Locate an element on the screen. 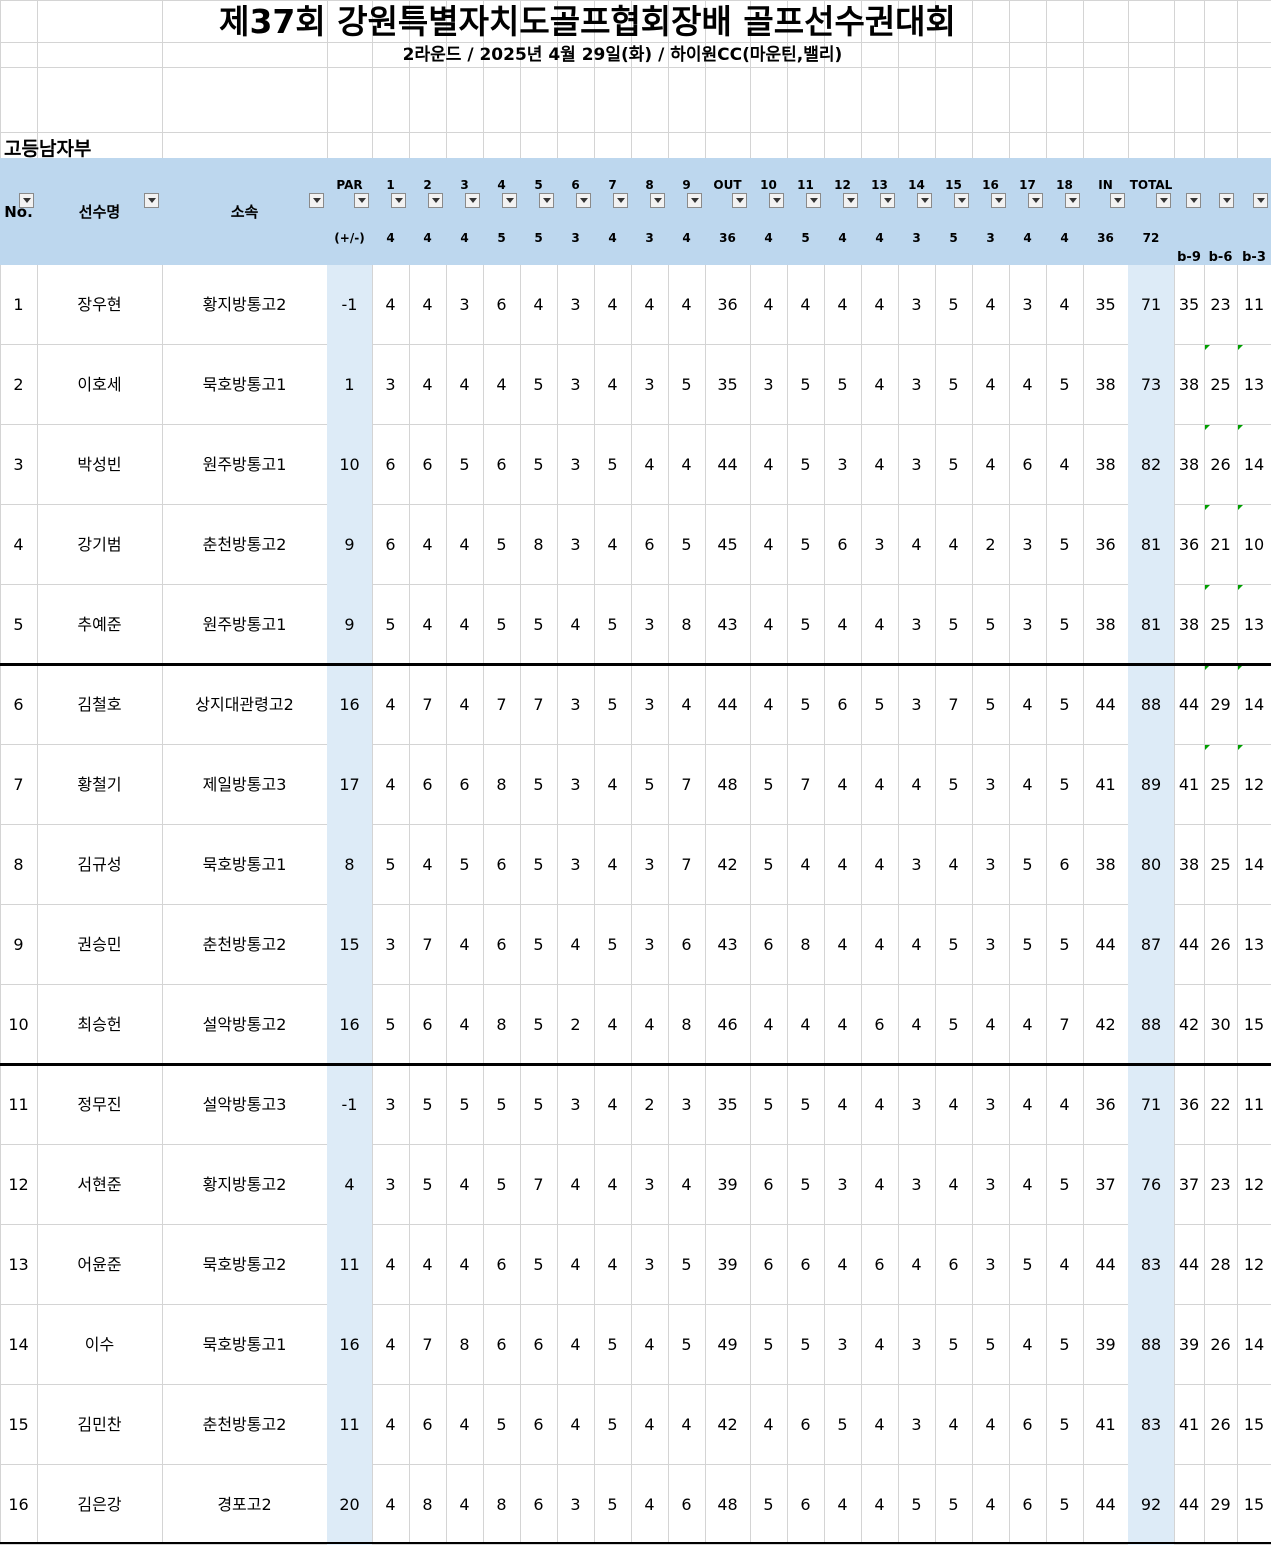 Image resolution: width=1271 pixels, height=1545 pixels. cell-total: 88 is located at coordinates (1151, 704).